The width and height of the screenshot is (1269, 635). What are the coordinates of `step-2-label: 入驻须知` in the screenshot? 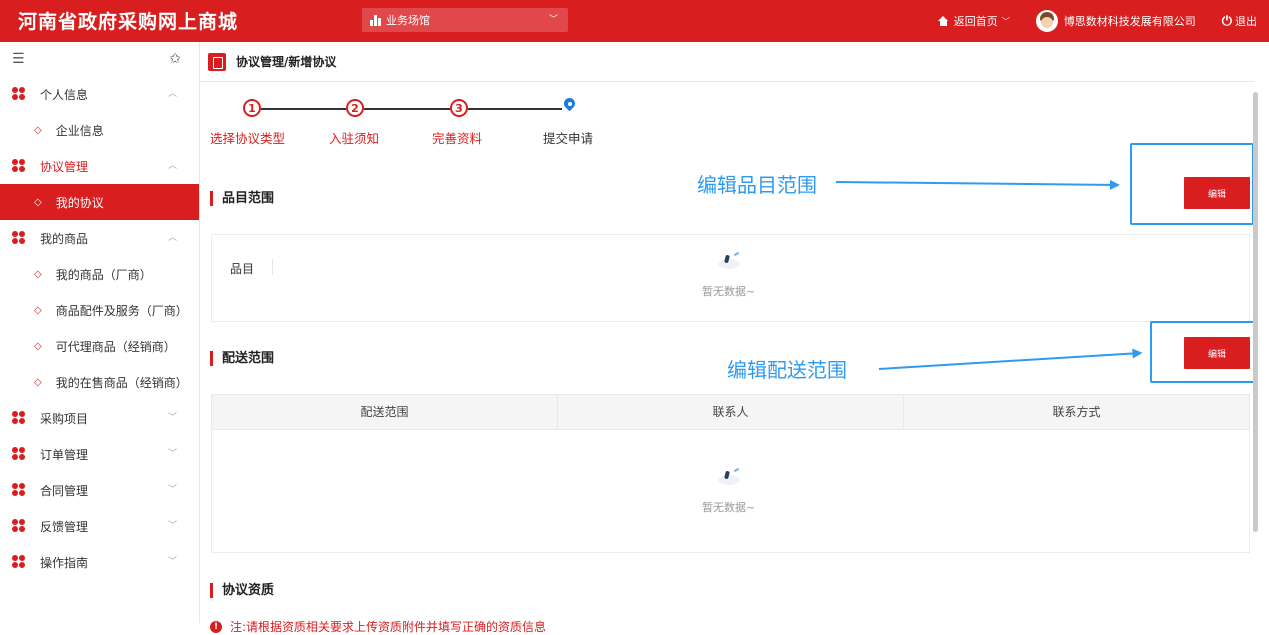 It's located at (354, 138).